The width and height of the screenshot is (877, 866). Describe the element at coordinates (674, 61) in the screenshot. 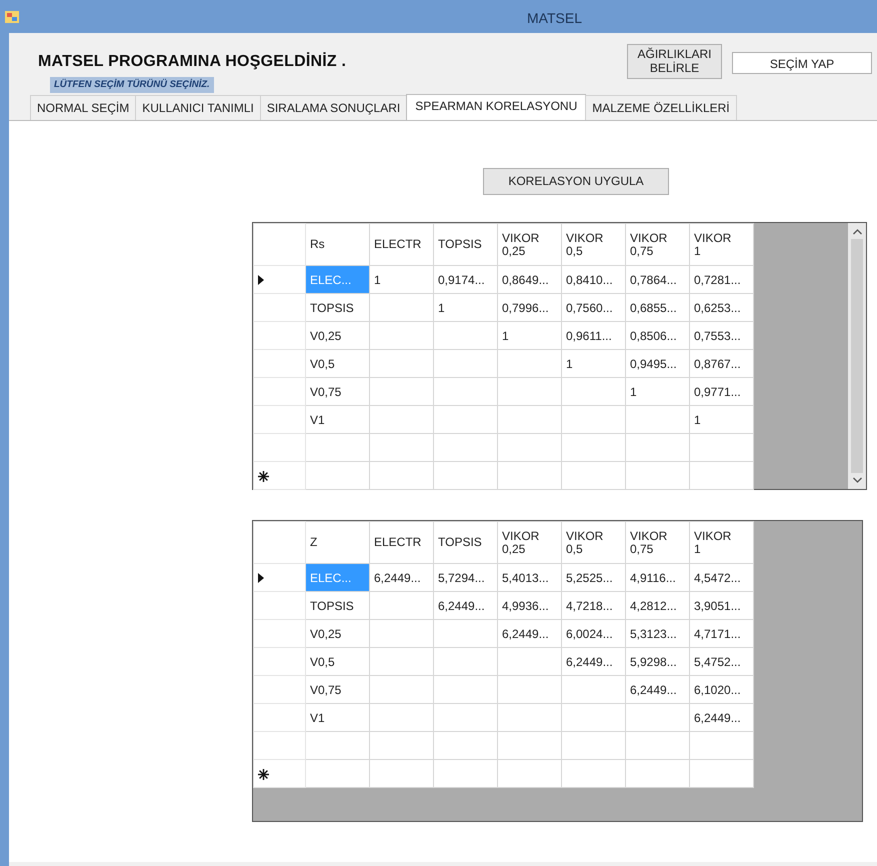

I see `weights-button: AĞIRLIKLARI BELİRLE` at that location.